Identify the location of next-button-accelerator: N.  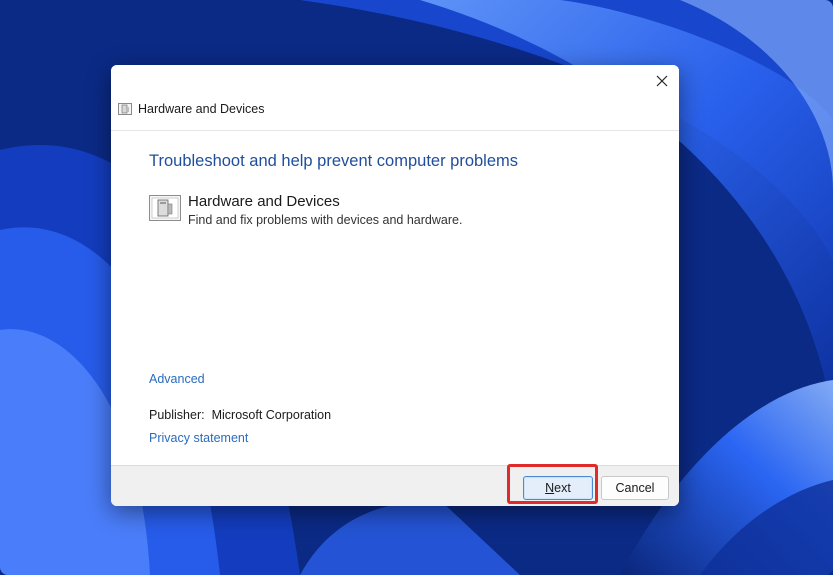
(550, 488).